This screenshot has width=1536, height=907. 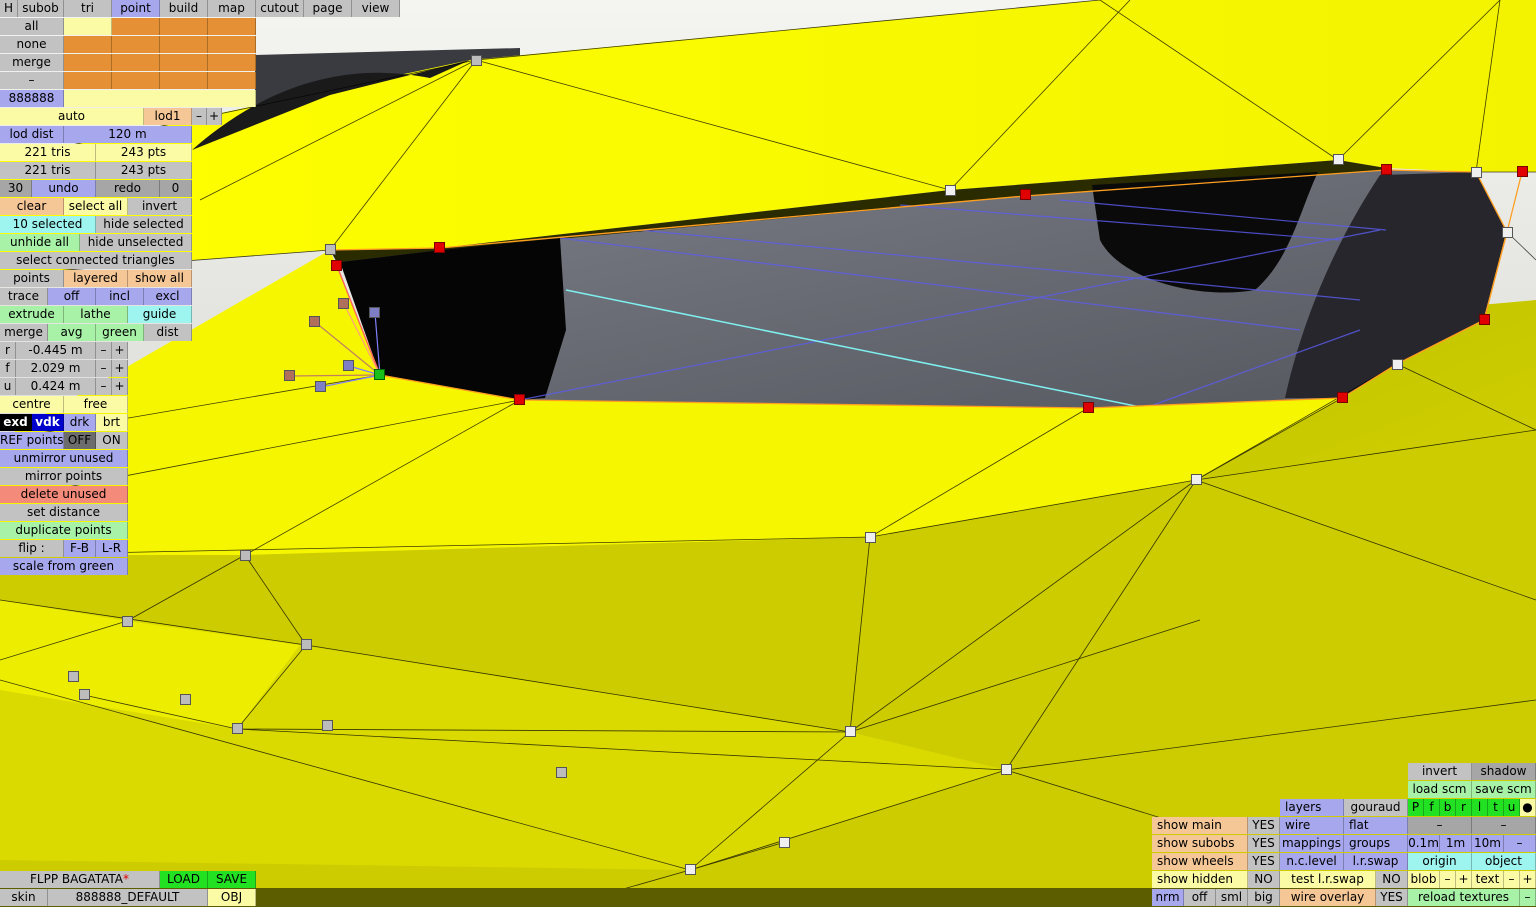 I want to click on coord-f-minus: –, so click(x=104, y=368).